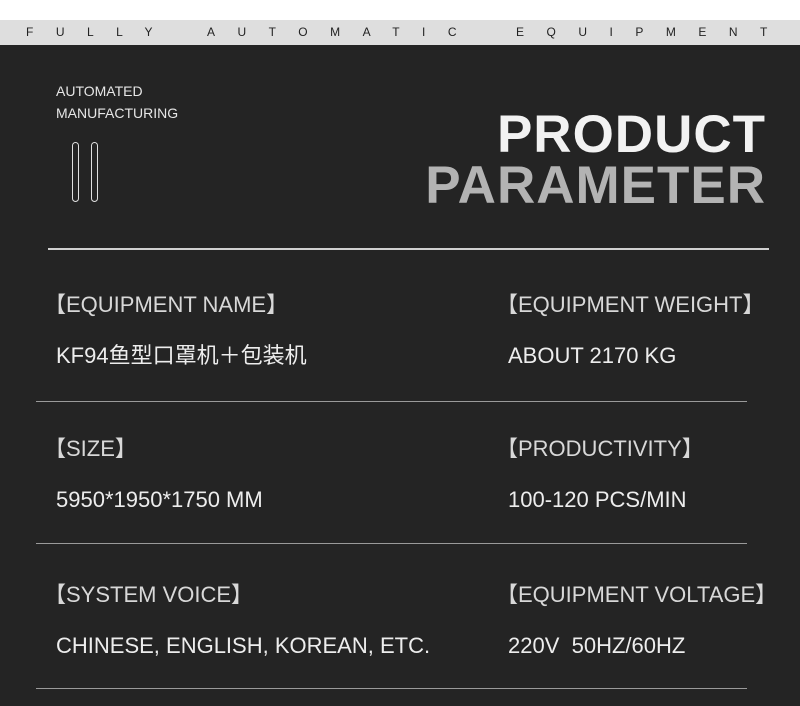 Image resolution: width=800 pixels, height=706 pixels. I want to click on equipment-name-value: KF94鱼型口罩机＋包装机, so click(181, 355).